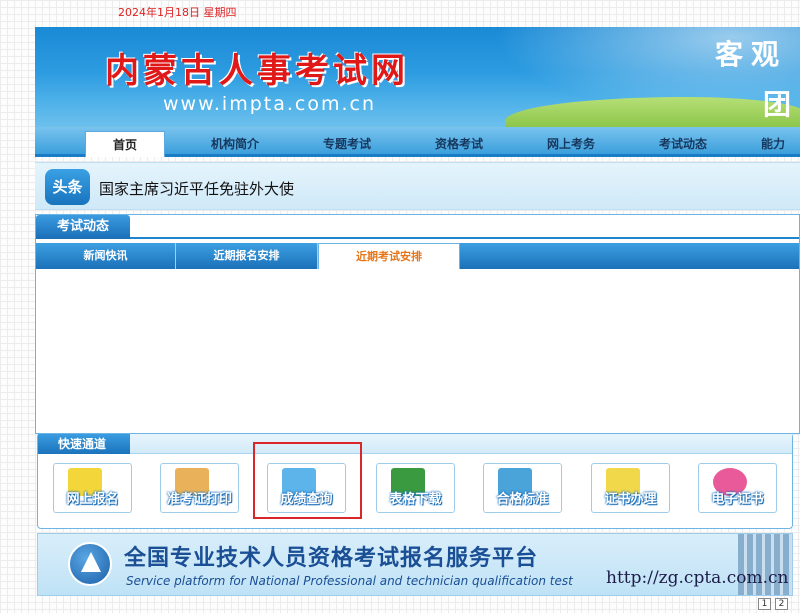  I want to click on current-date: 2024年1月18日 星期四, so click(177, 12).